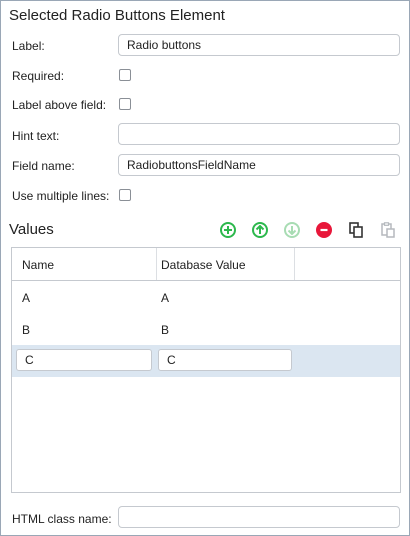 This screenshot has width=410, height=536. I want to click on field-name-input, so click(259, 165).